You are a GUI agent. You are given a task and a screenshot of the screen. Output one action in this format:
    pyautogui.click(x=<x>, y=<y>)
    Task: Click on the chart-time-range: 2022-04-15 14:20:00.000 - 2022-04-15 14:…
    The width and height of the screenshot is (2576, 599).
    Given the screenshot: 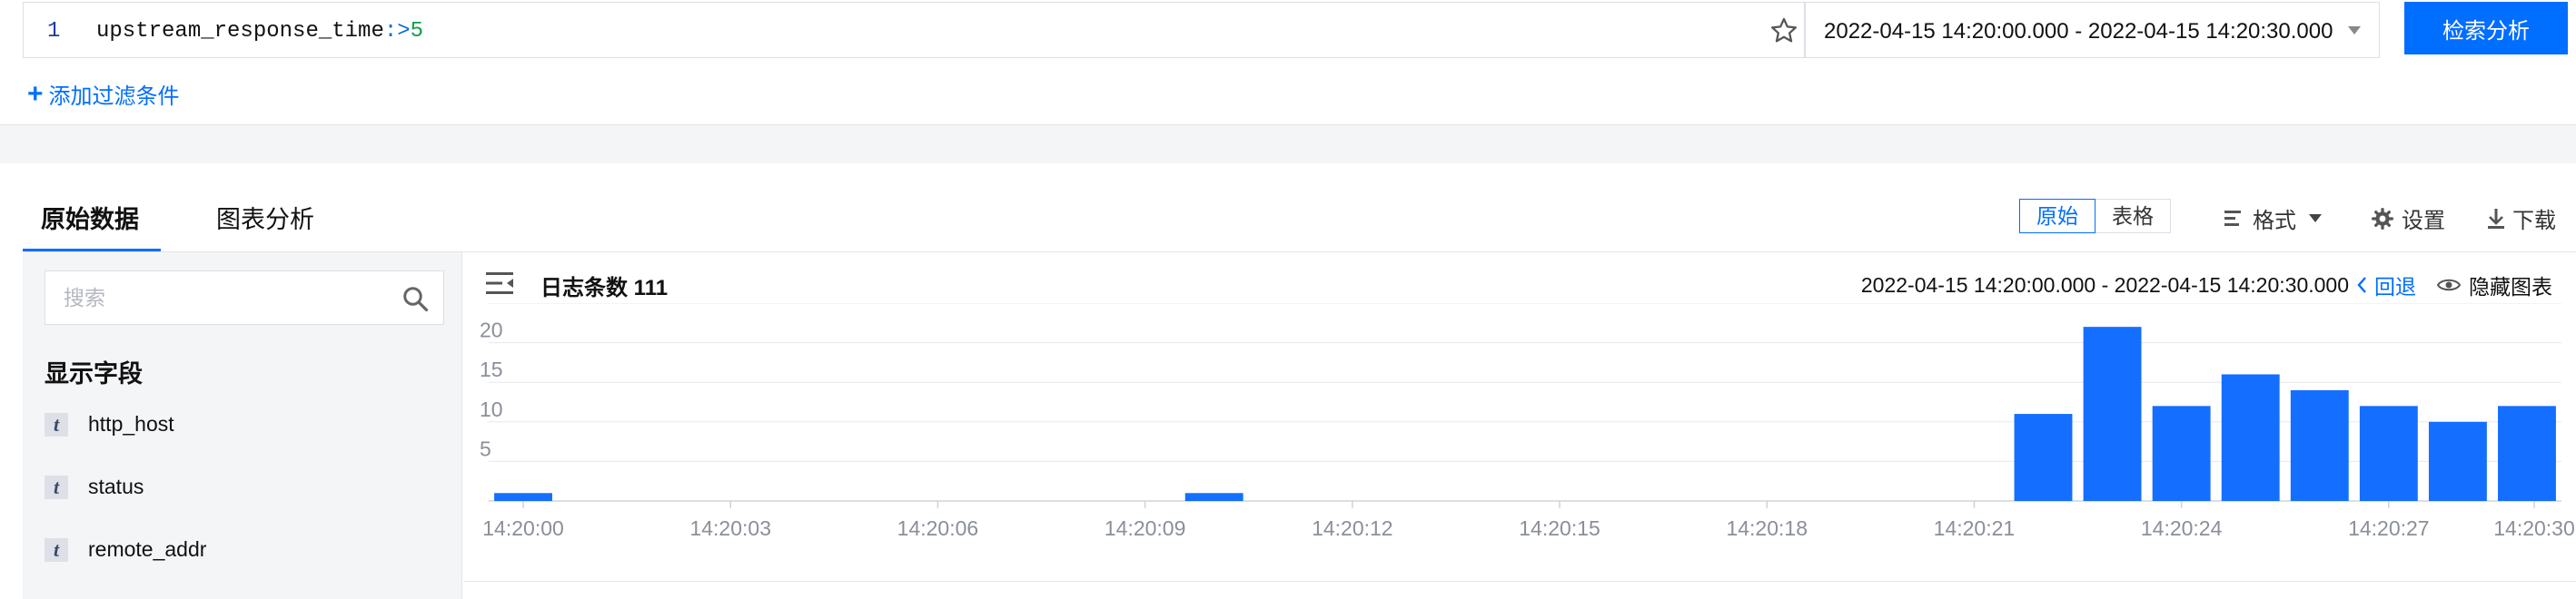 What is the action you would take?
    pyautogui.click(x=2218, y=285)
    